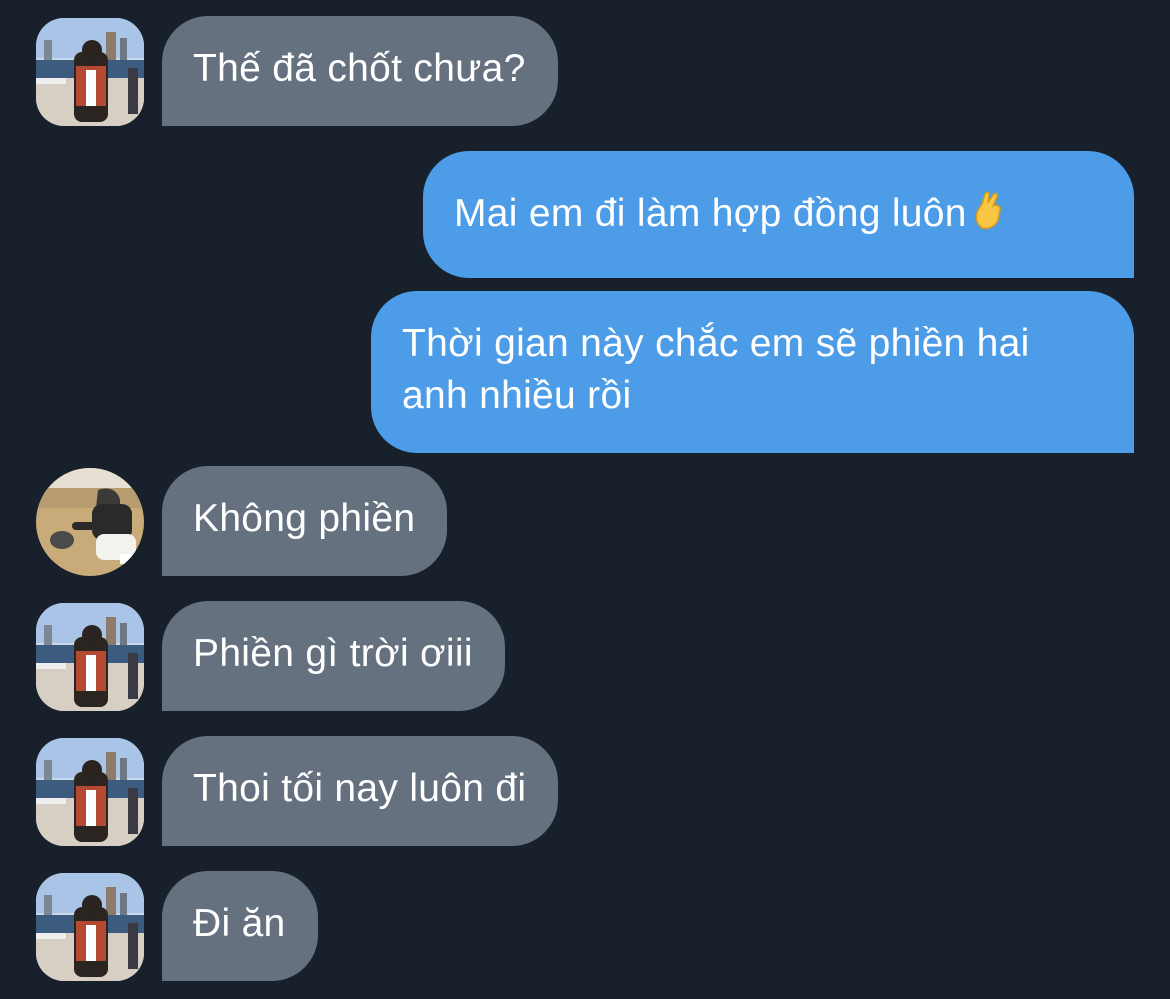 This screenshot has width=1170, height=999. I want to click on message-text: Đi ăn, so click(239, 923).